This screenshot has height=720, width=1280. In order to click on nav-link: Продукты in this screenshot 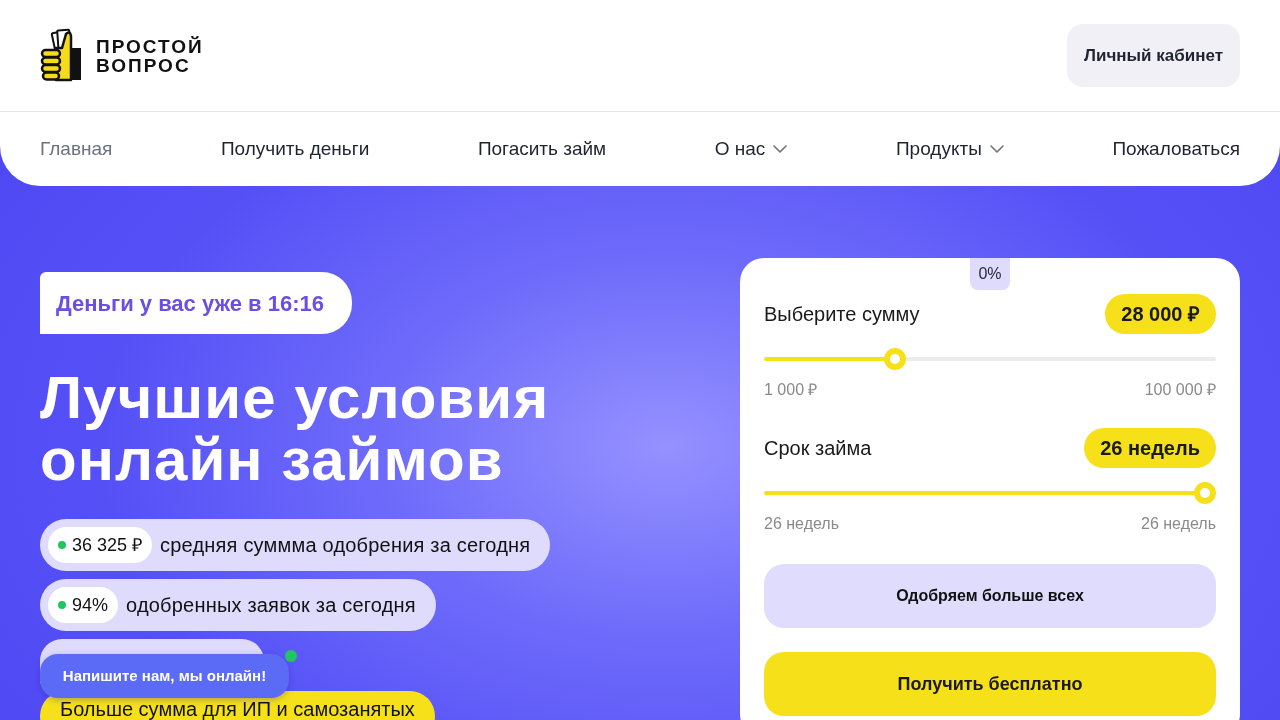, I will do `click(949, 149)`.